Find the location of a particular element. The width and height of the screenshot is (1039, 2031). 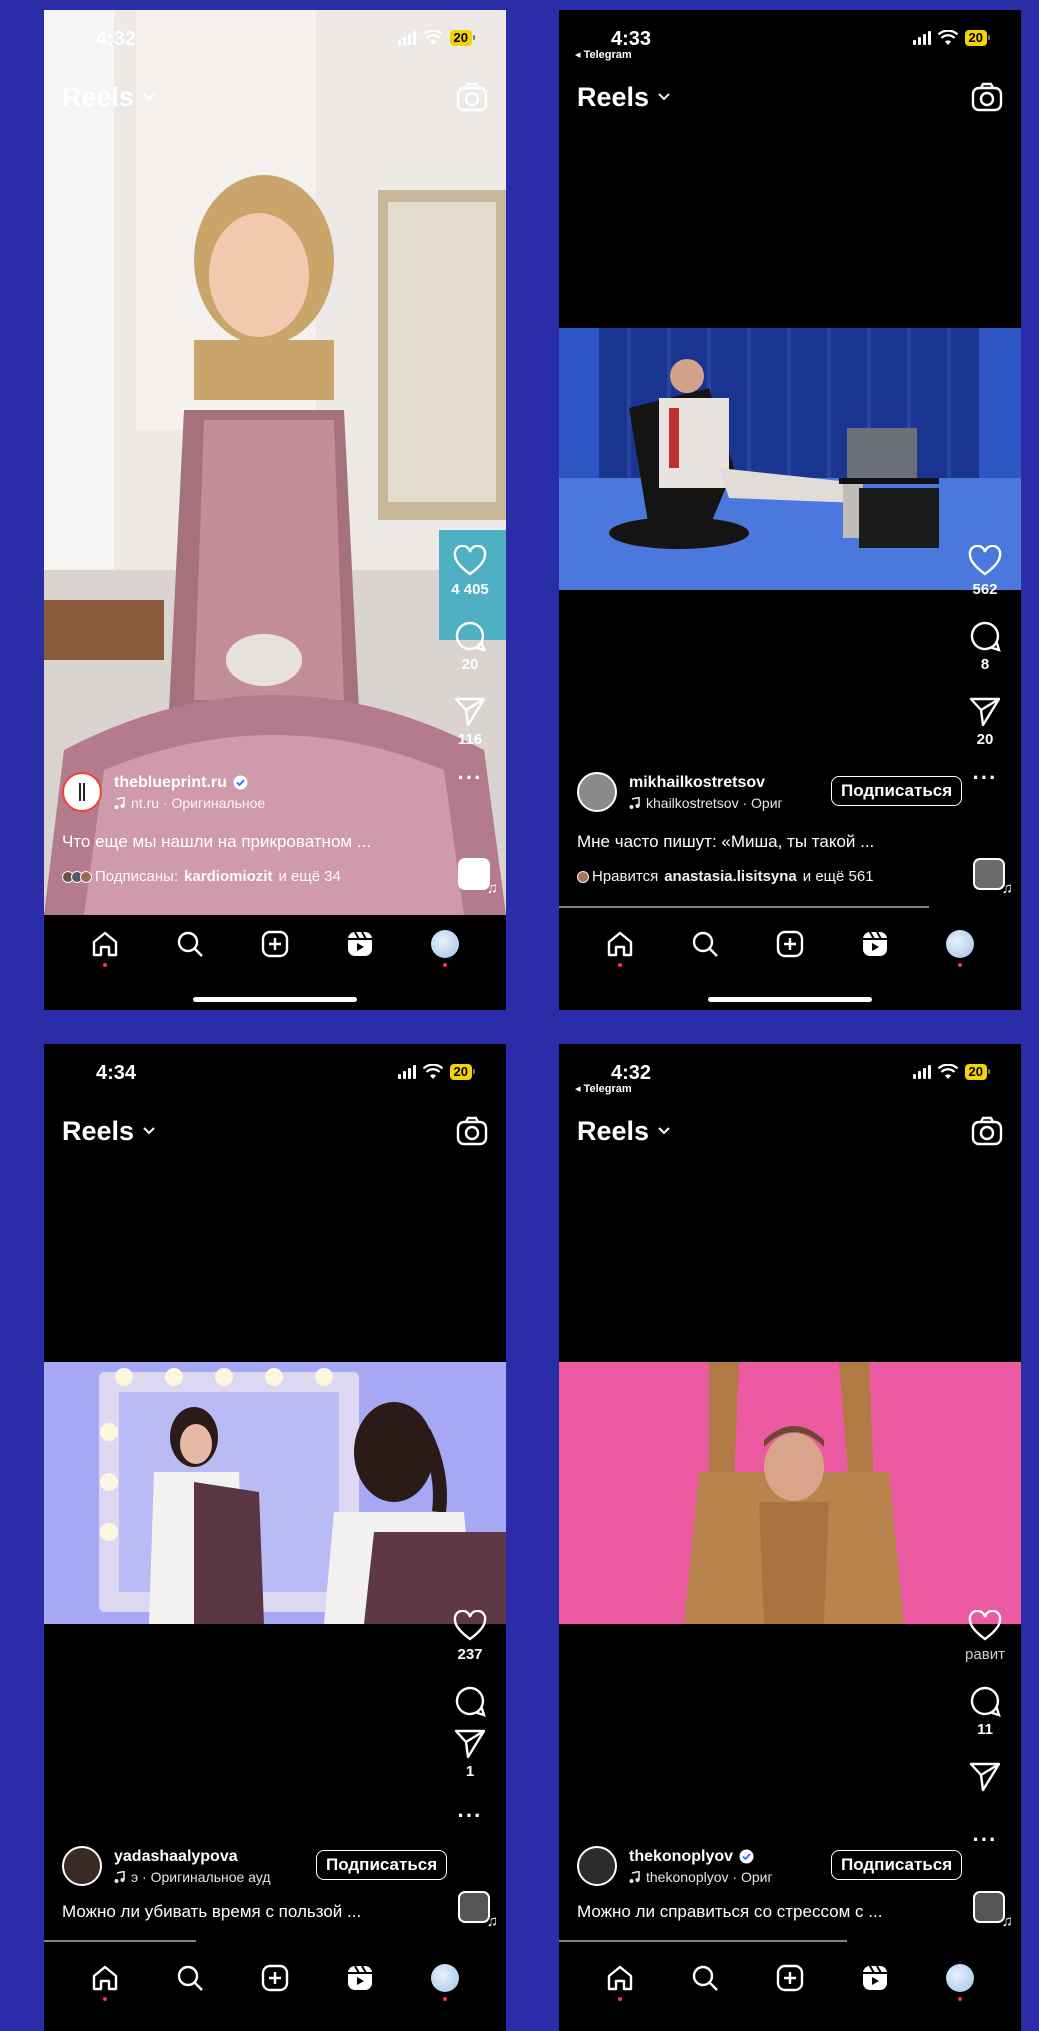

audio-track-label: khailkostretsov · Ориг is located at coordinates (714, 803).